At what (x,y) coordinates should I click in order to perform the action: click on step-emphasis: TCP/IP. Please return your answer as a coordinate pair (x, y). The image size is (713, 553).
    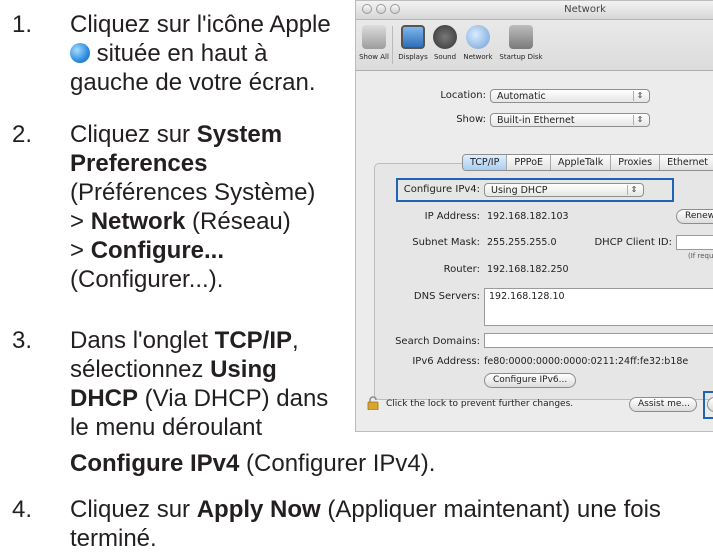
    Looking at the image, I should click on (253, 340).